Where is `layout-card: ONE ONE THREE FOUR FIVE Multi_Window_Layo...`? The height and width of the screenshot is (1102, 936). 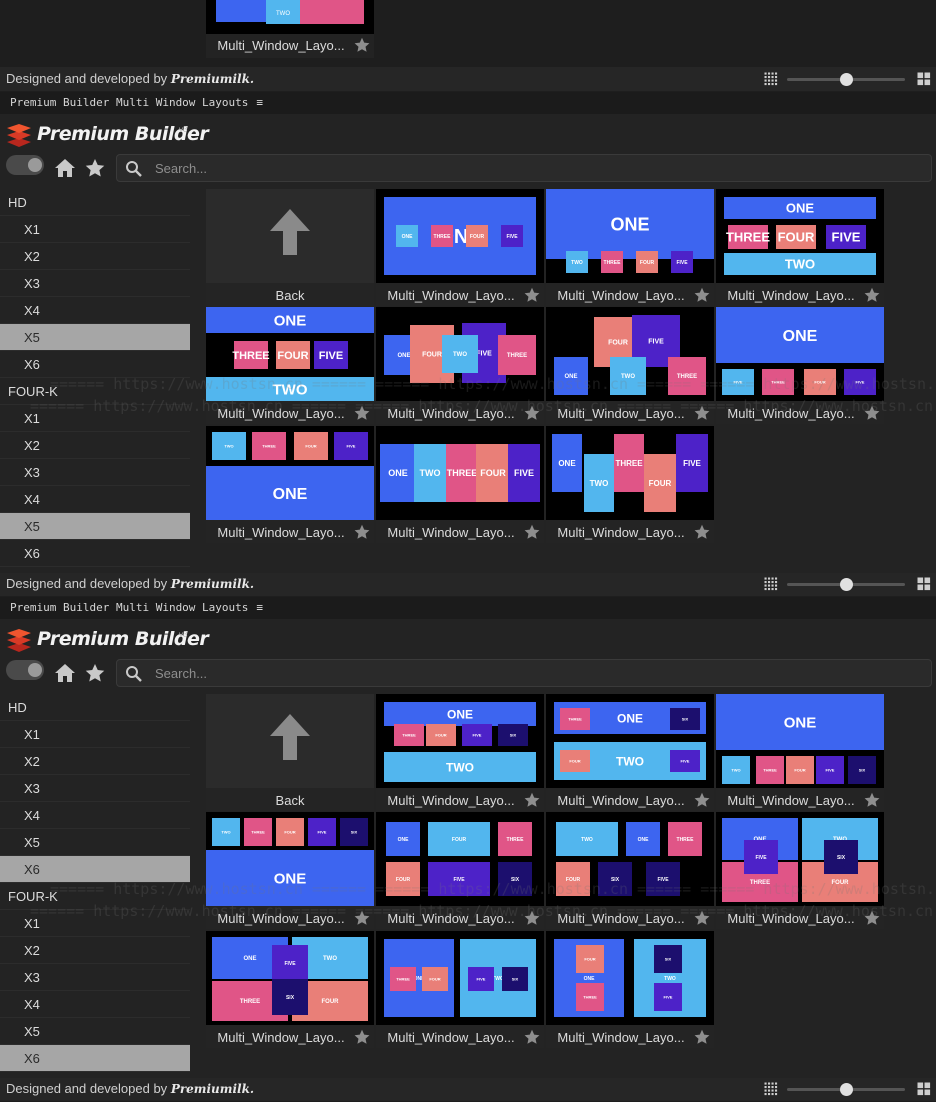 layout-card: ONE ONE THREE FOUR FIVE Multi_Window_Layo... is located at coordinates (460, 247).